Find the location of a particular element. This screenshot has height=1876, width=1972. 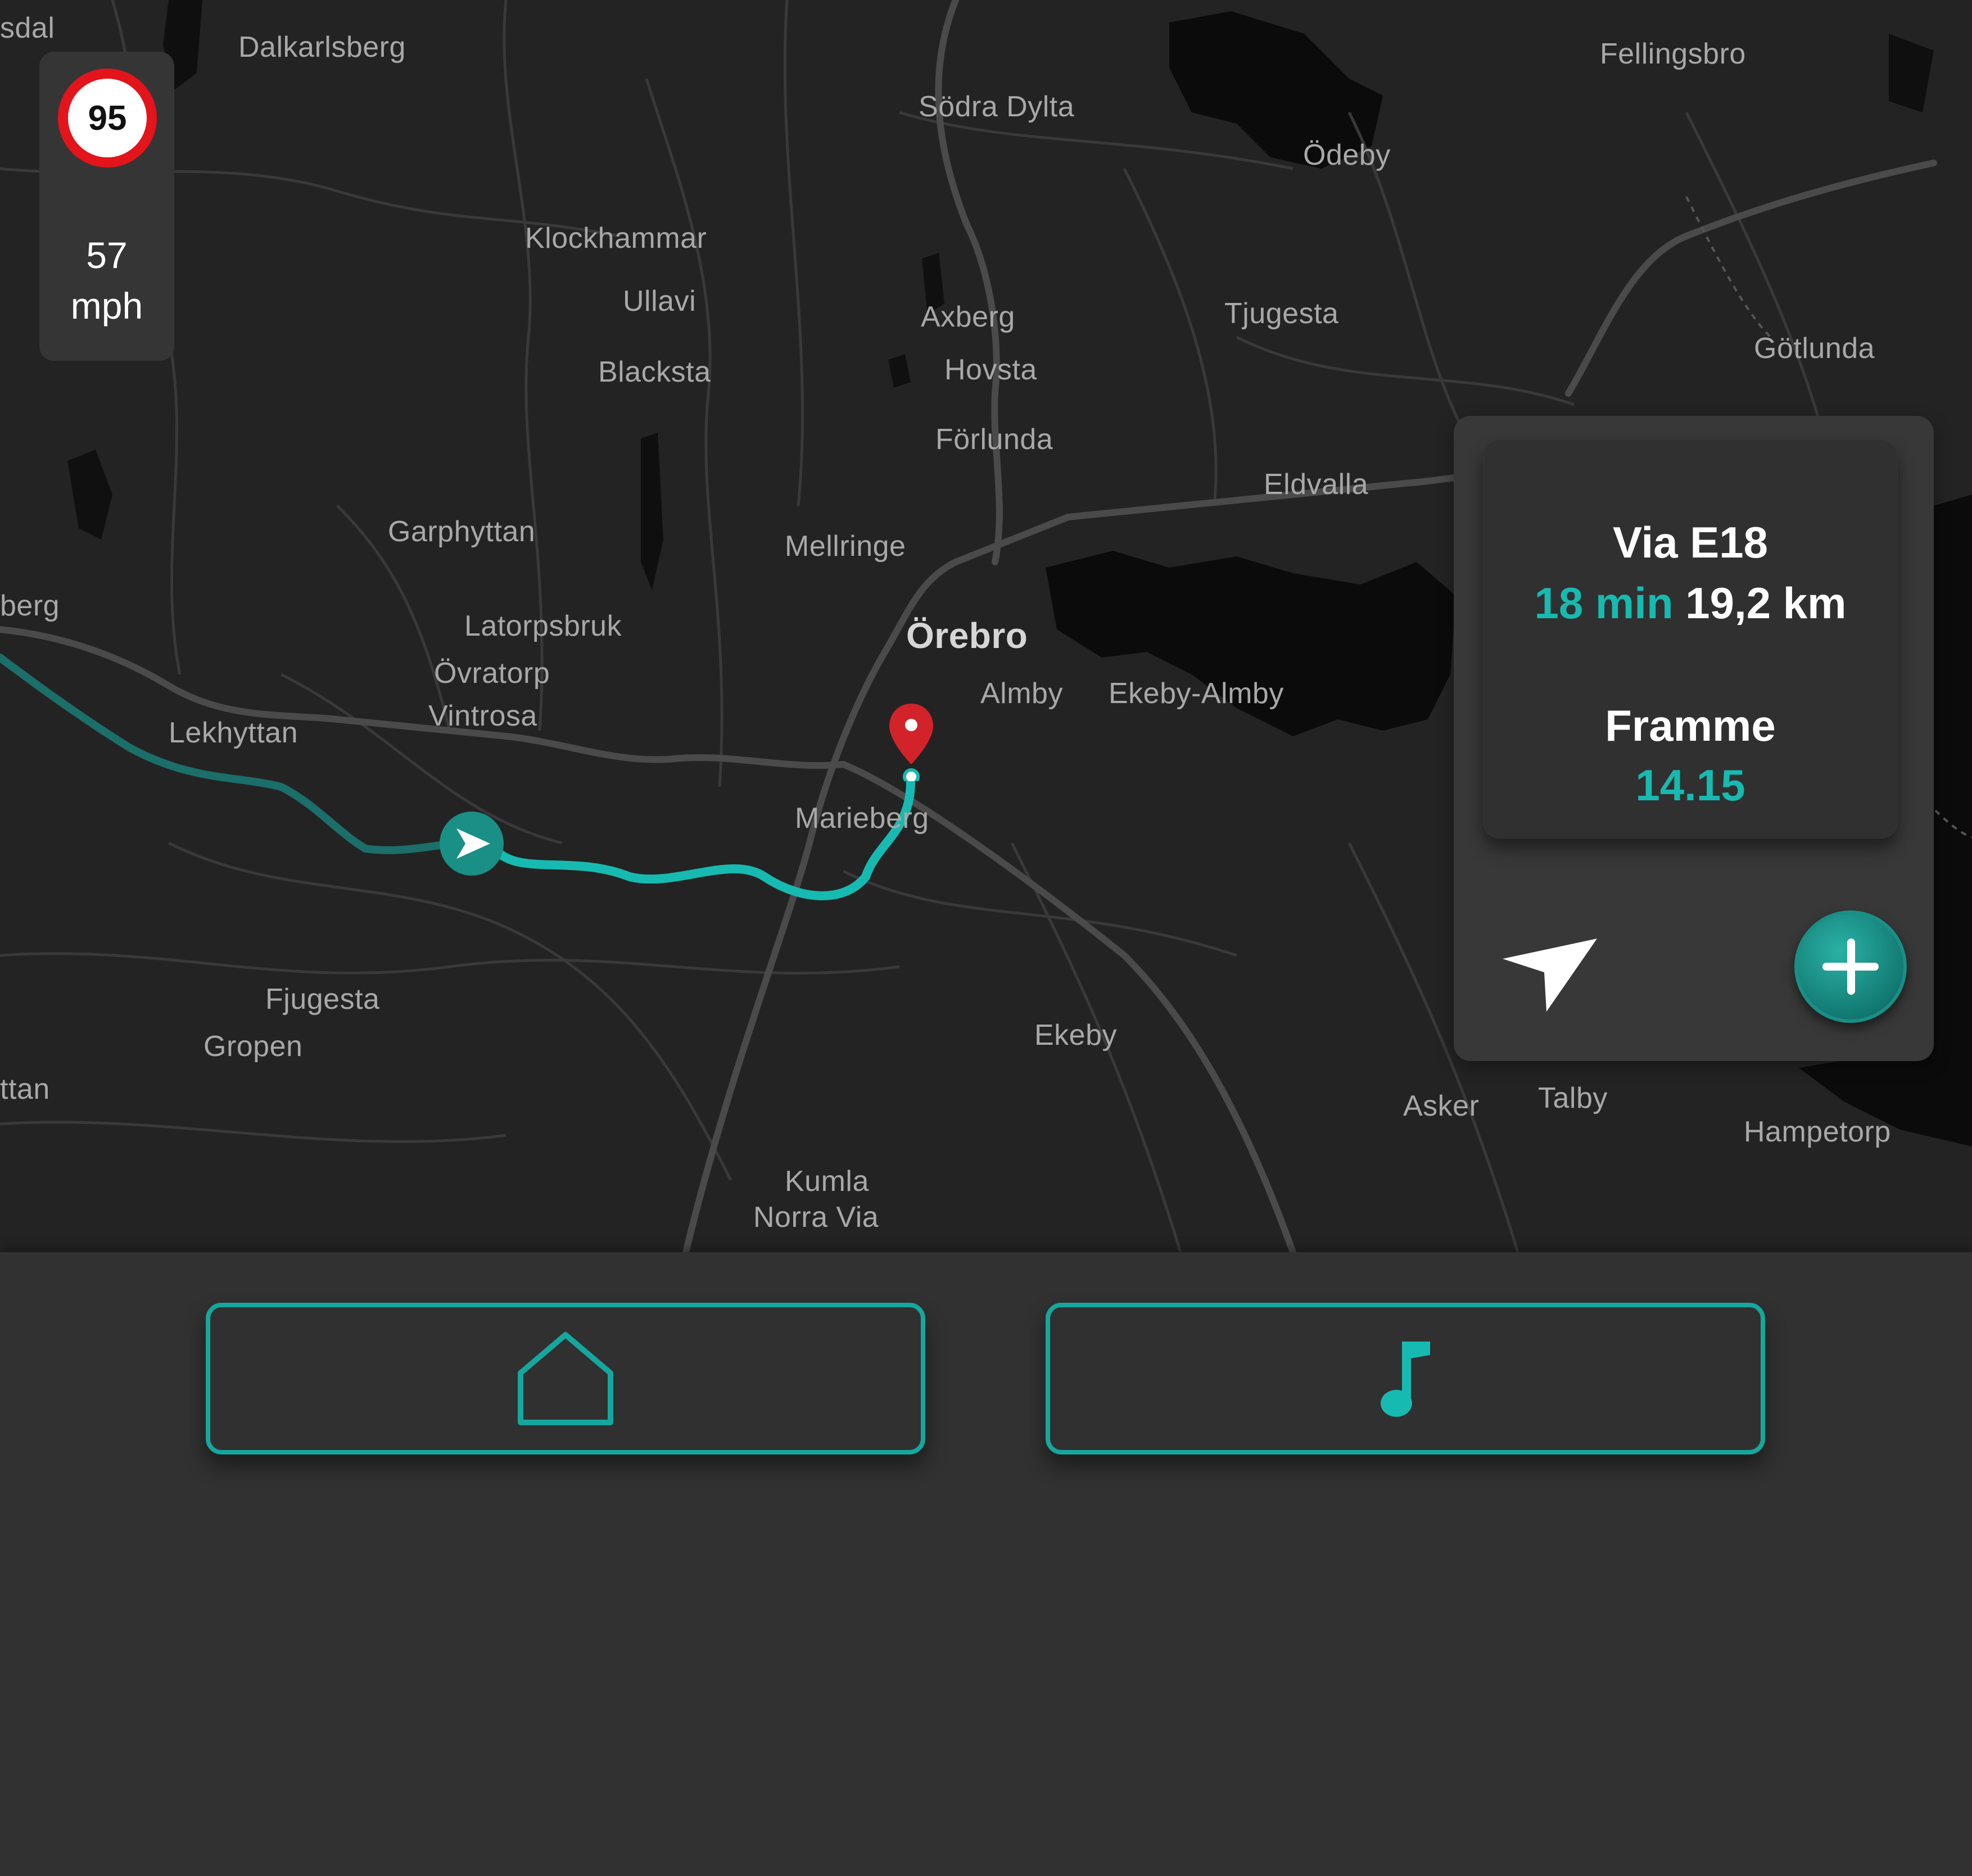

map-label: Mellringe is located at coordinates (845, 546).